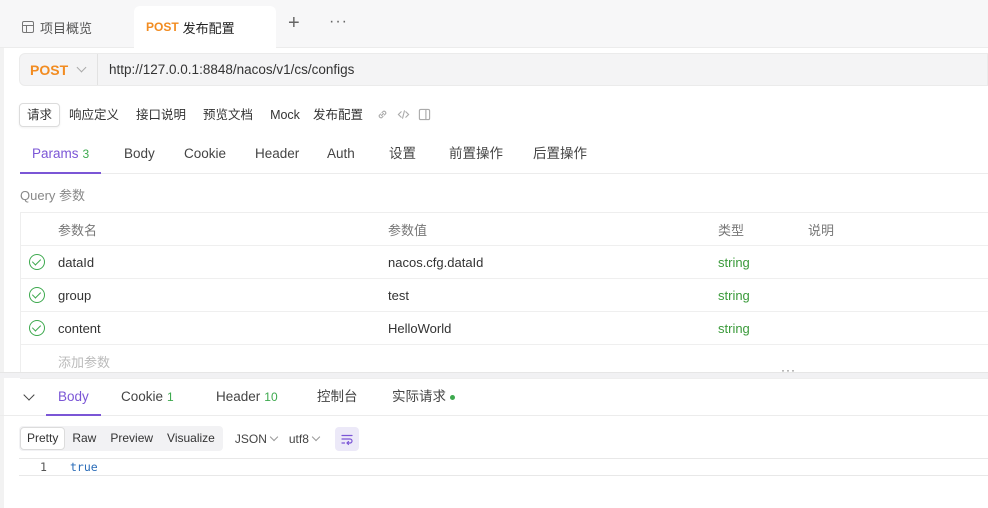 This screenshot has height=508, width=988. What do you see at coordinates (66, 28) in the screenshot?
I see `tab-overview-label: 项目概览` at bounding box center [66, 28].